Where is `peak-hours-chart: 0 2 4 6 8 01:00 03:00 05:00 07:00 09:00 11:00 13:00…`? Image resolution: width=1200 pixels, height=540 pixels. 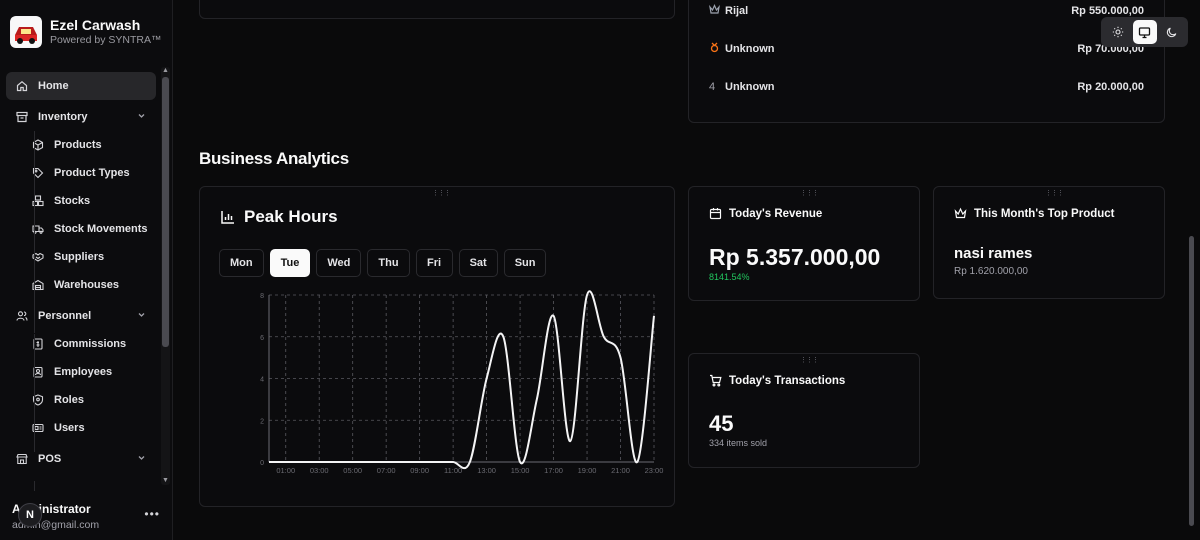
peak-hours-chart: 0 2 4 6 8 01:00 03:00 05:00 07:00 09:00 11:00 13:00… is located at coordinates (462, 382).